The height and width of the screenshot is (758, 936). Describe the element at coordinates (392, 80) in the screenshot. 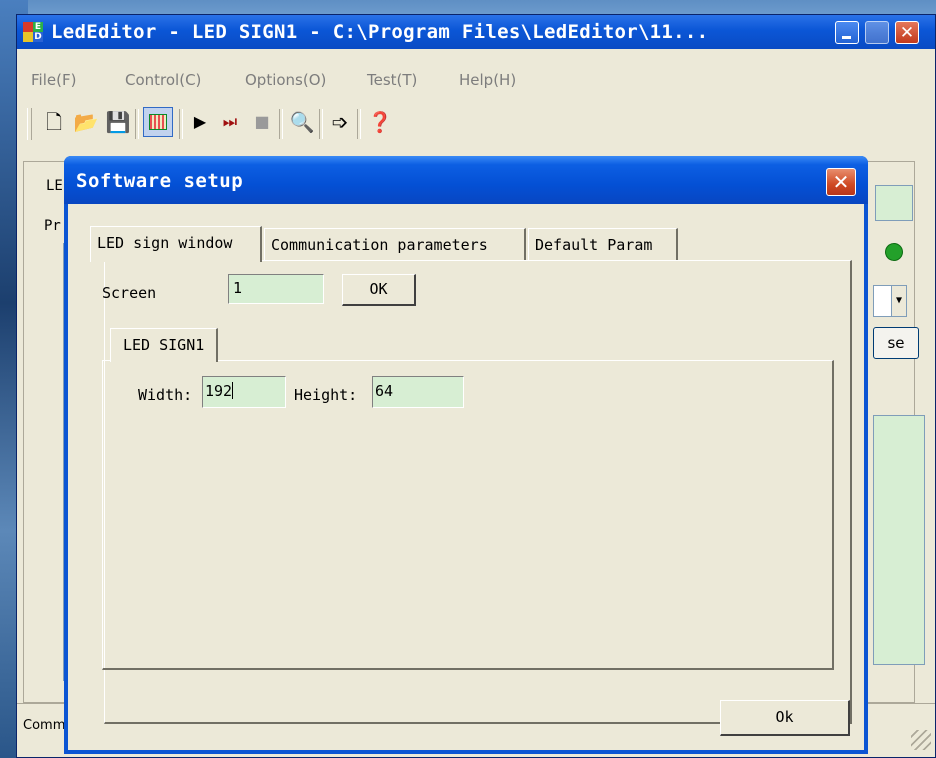

I see `menu-test: Test(T)` at that location.